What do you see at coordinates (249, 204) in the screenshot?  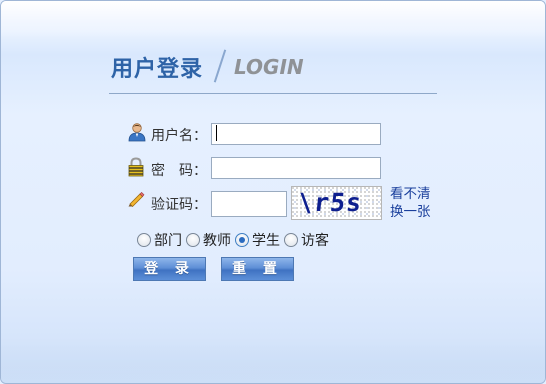 I see `captcha-input` at bounding box center [249, 204].